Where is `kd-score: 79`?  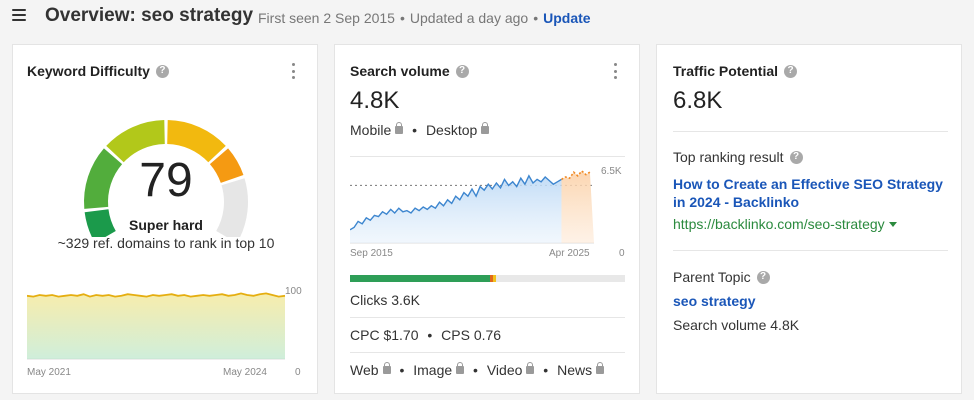 kd-score: 79 is located at coordinates (166, 180).